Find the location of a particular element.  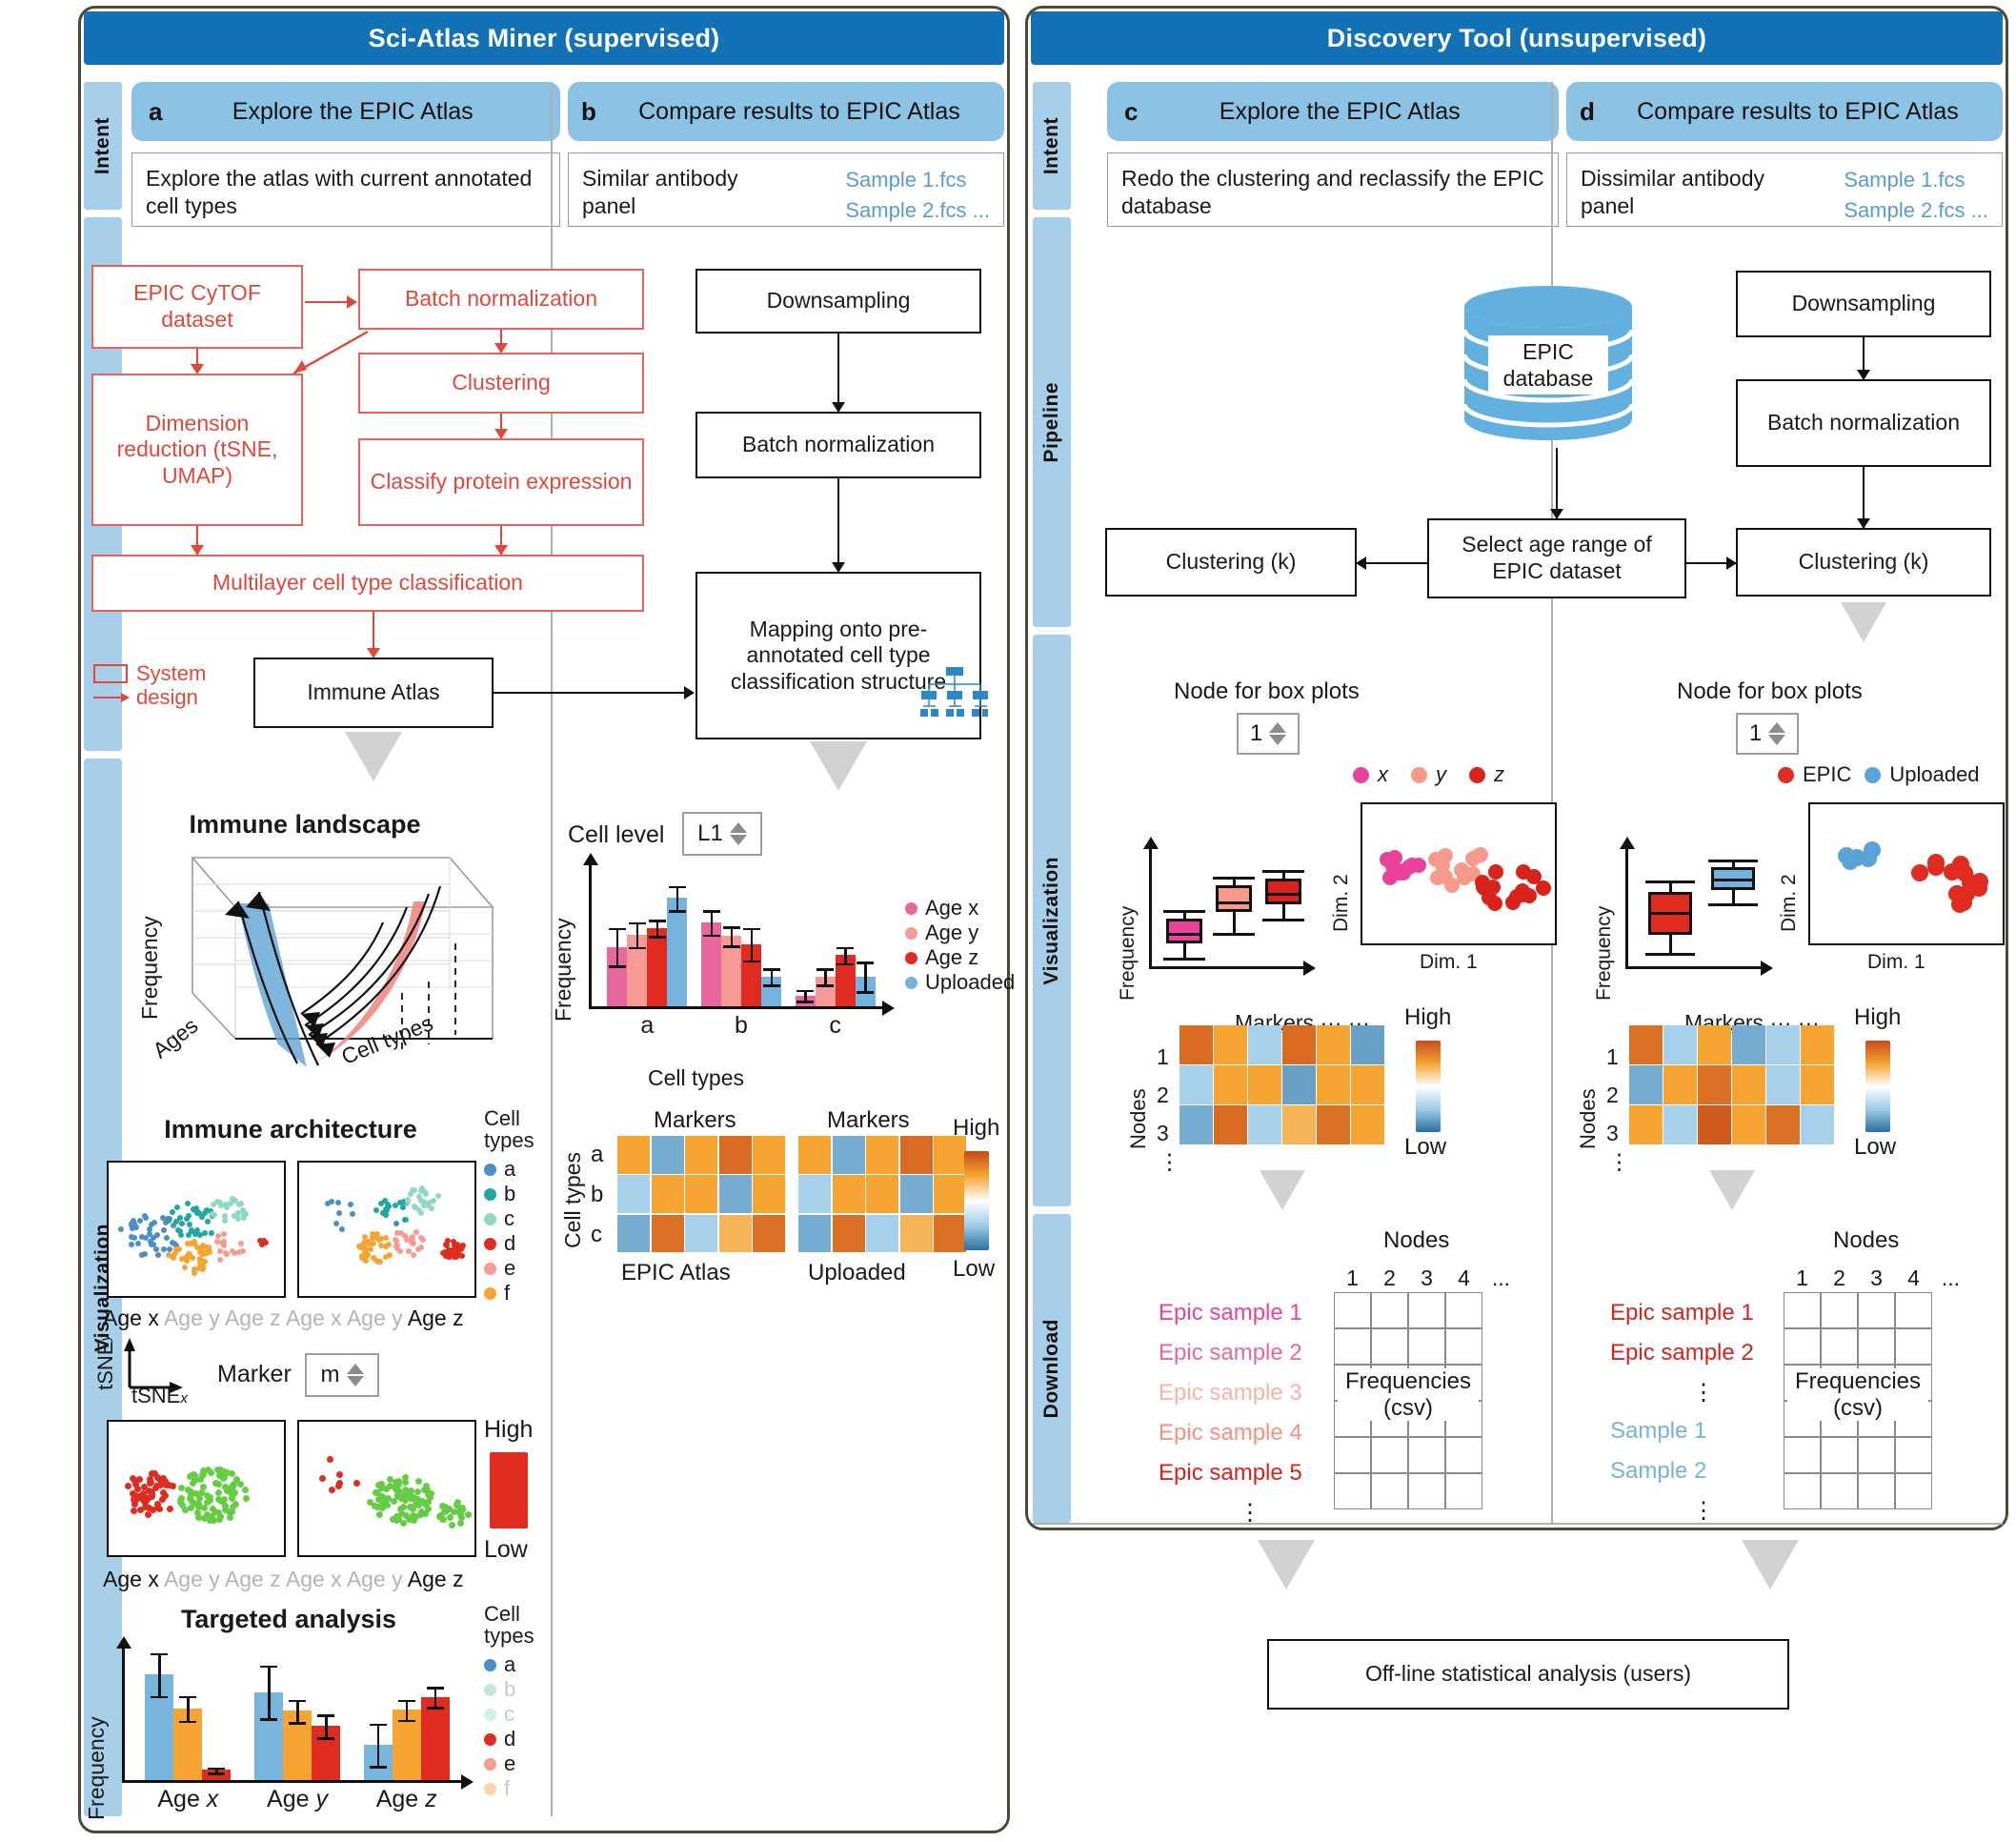

architecture-scatter-left is located at coordinates (196, 1229).